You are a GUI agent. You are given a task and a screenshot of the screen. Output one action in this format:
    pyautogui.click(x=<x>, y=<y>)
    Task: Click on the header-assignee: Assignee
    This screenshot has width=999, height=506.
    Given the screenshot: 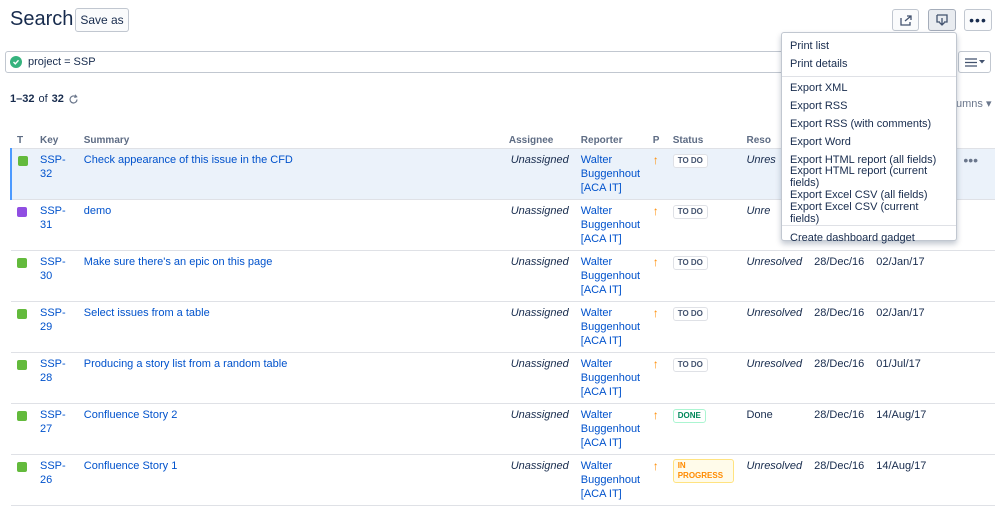 What is the action you would take?
    pyautogui.click(x=538, y=139)
    